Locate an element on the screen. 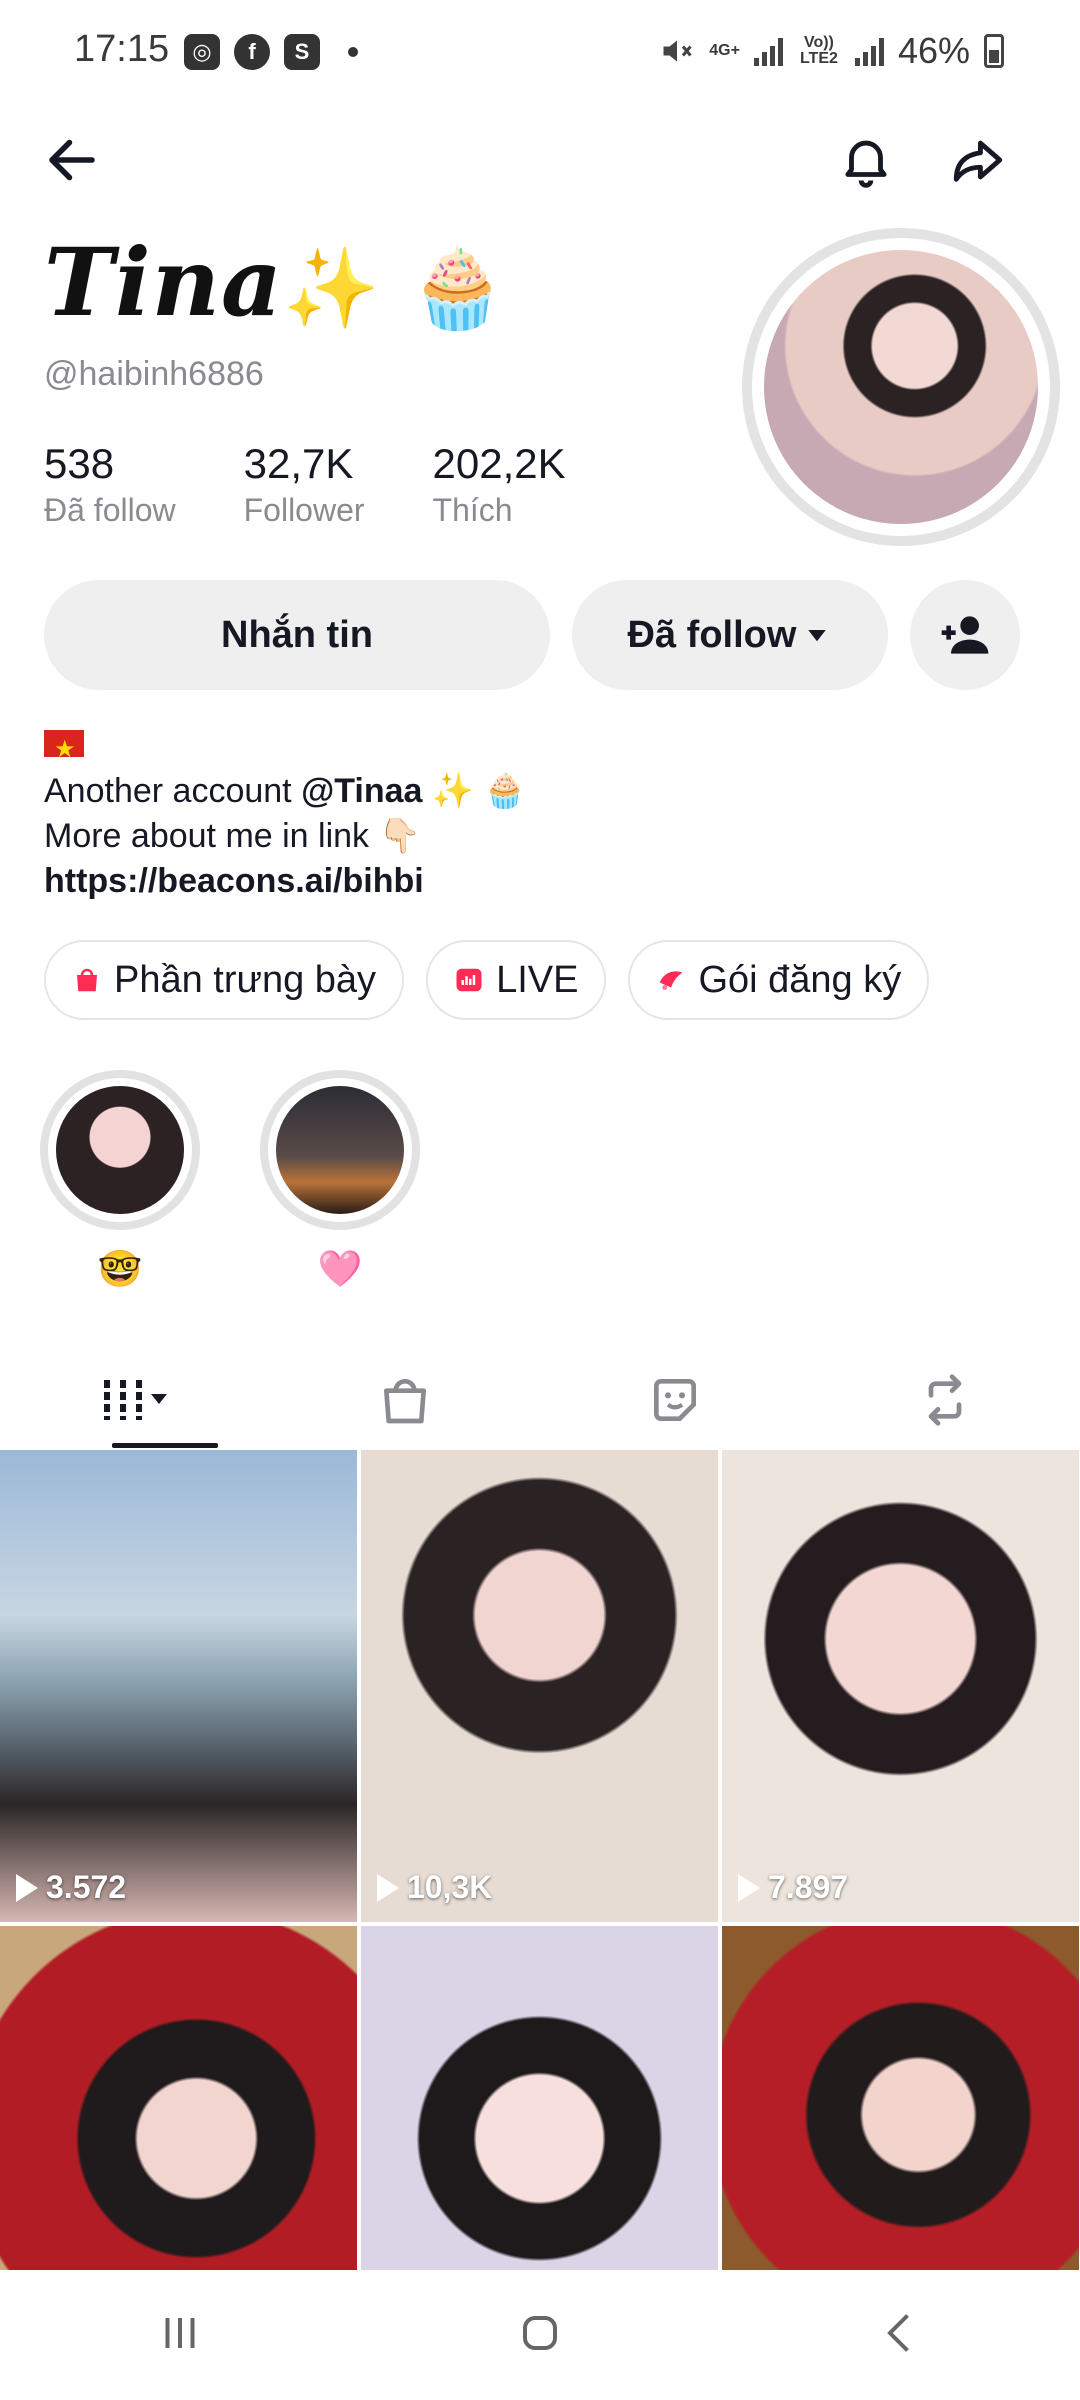  top-nav is located at coordinates (540, 165).